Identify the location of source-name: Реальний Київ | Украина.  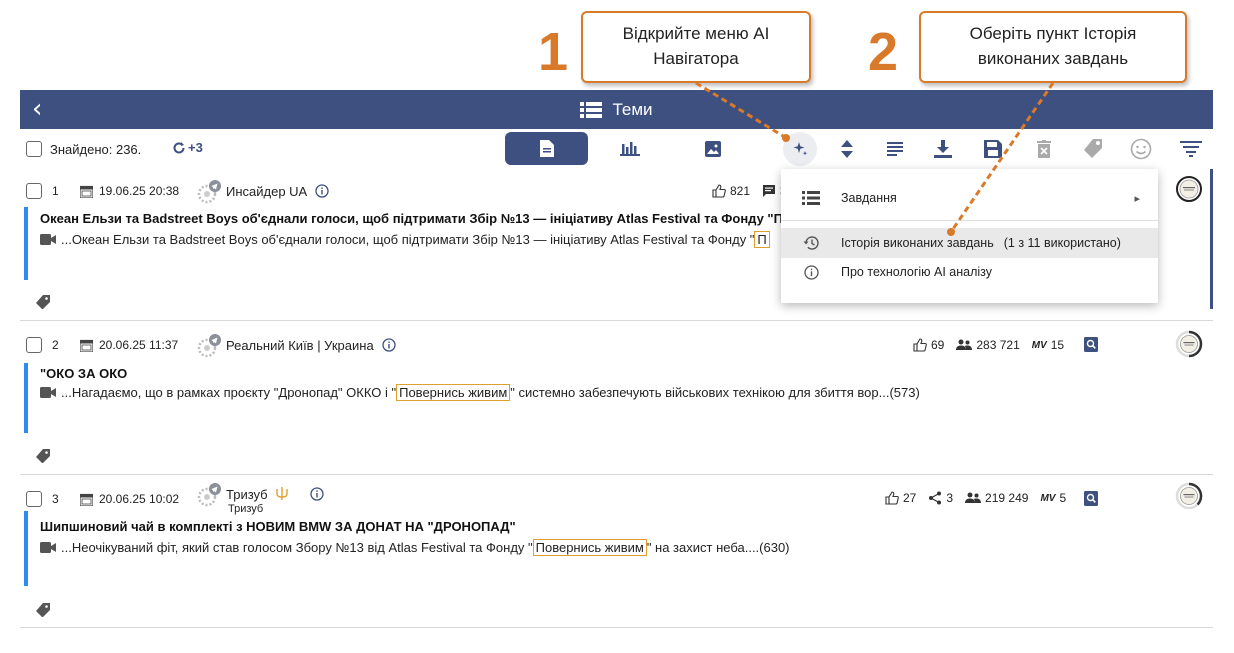
(300, 345).